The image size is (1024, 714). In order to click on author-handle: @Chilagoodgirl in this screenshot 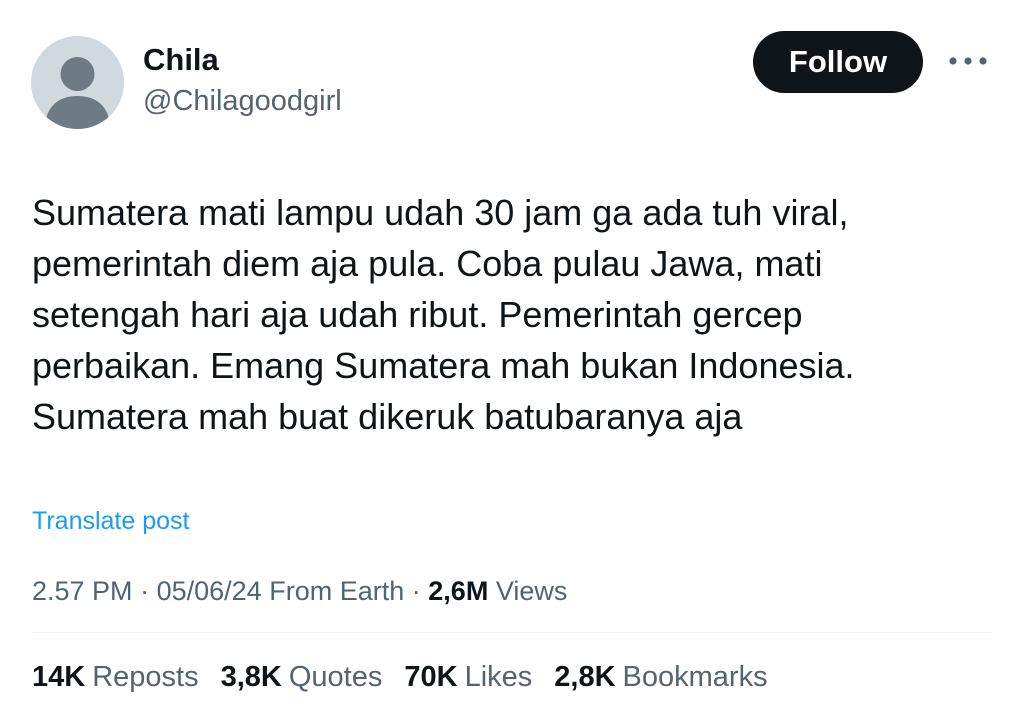, I will do `click(242, 101)`.